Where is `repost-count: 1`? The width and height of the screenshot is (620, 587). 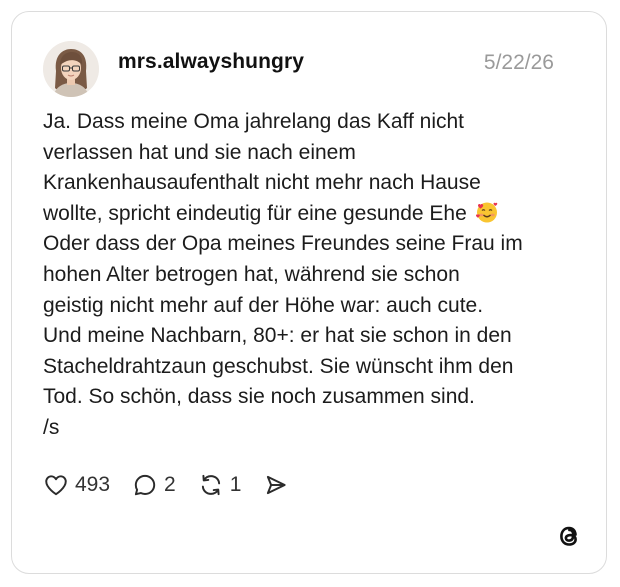
repost-count: 1 is located at coordinates (235, 484).